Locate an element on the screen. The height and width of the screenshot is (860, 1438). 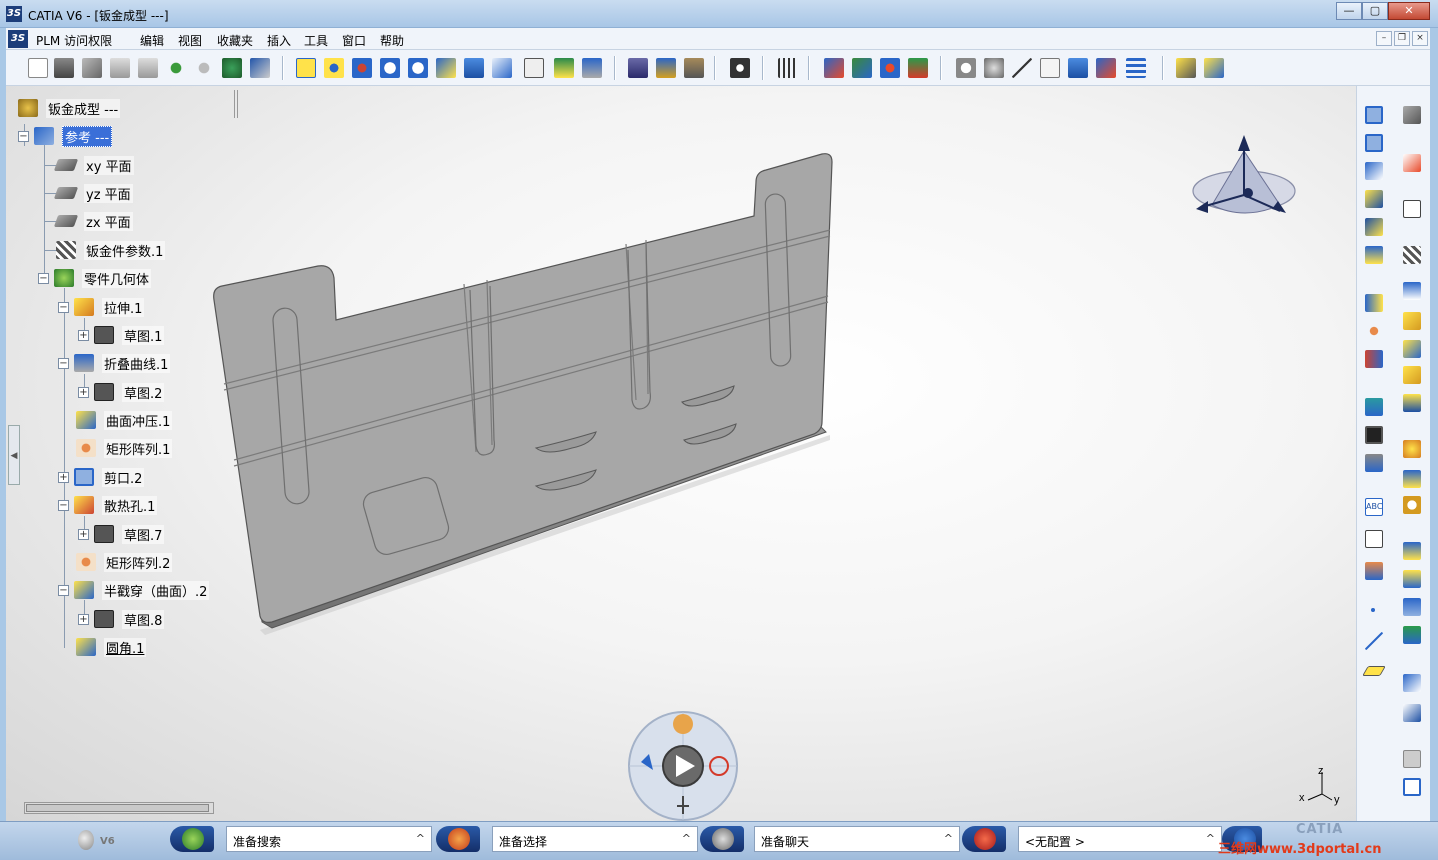
search-field: 准备搜索 ^ is located at coordinates (329, 839).